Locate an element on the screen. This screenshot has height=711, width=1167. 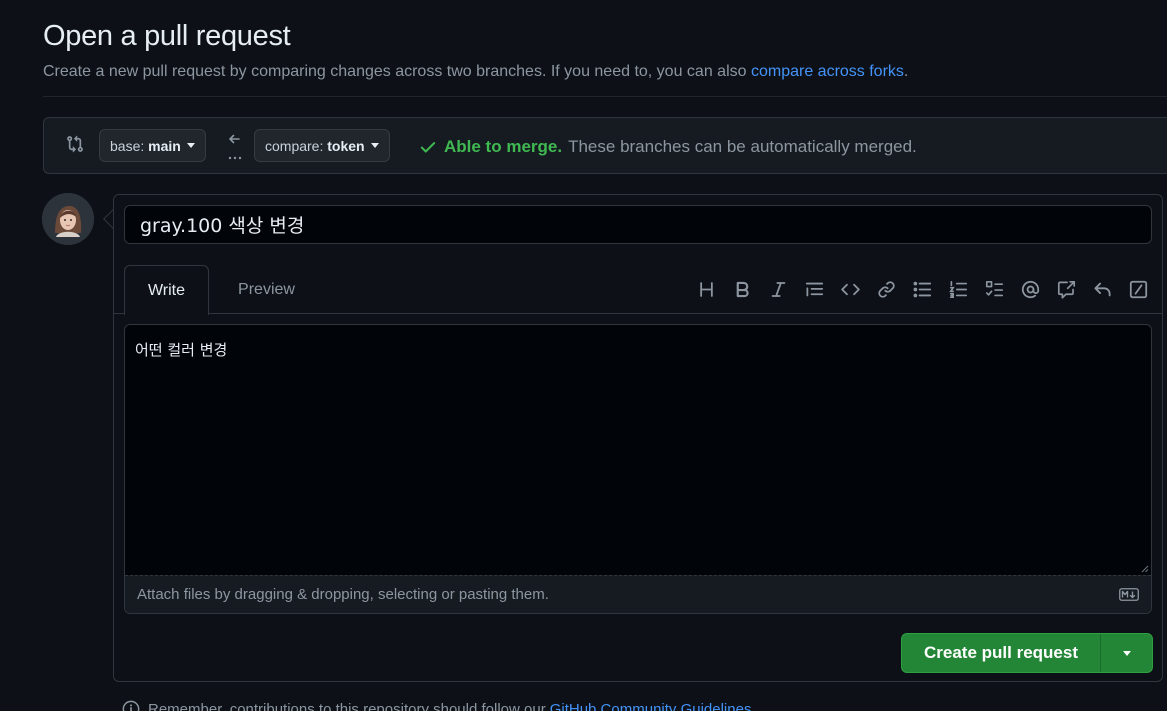
avatar is located at coordinates (68, 219).